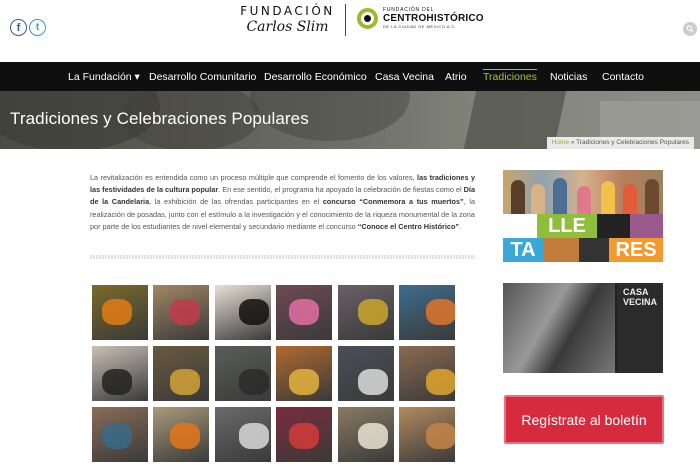 The width and height of the screenshot is (700, 466). I want to click on talleres-photo, so click(583, 192).